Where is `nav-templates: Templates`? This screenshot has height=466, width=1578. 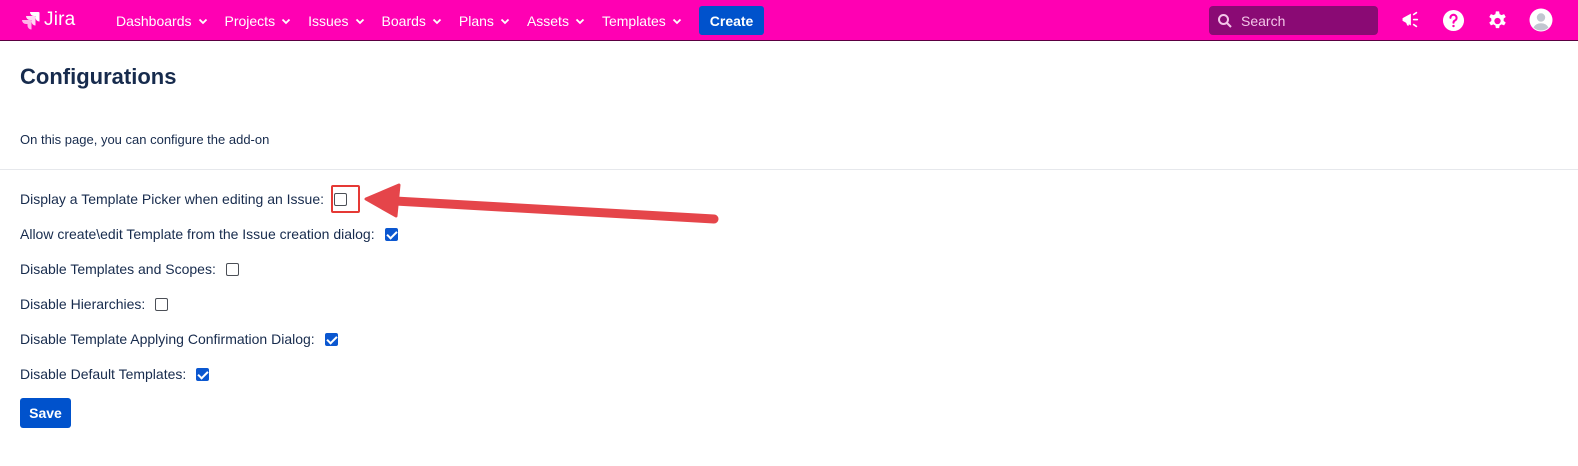 nav-templates: Templates is located at coordinates (642, 21).